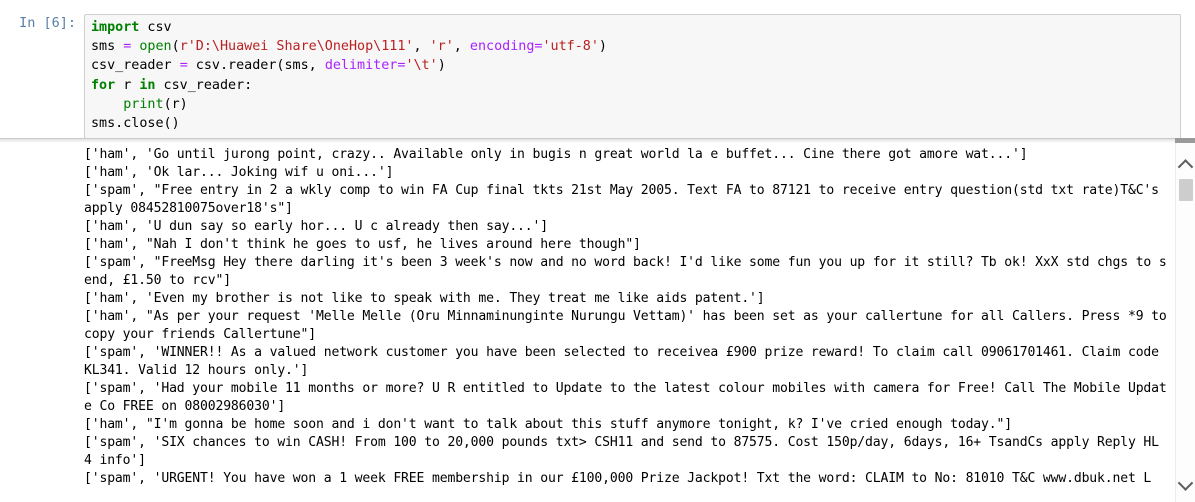 This screenshot has height=502, width=1195. Describe the element at coordinates (135, 66) in the screenshot. I see `code-token-plain: csv_reader` at that location.